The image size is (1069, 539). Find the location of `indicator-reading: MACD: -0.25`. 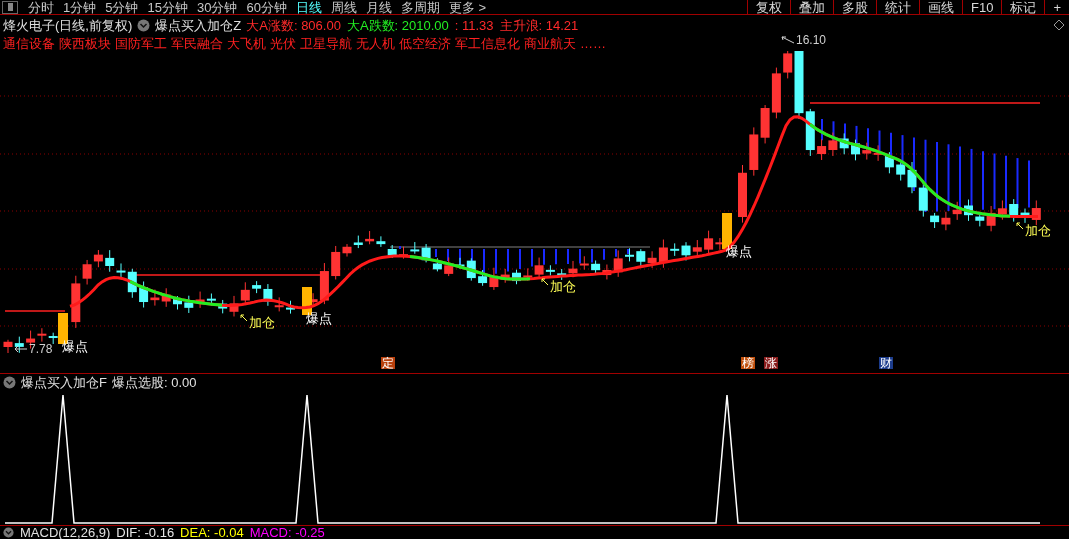

indicator-reading: MACD: -0.25 is located at coordinates (287, 532).